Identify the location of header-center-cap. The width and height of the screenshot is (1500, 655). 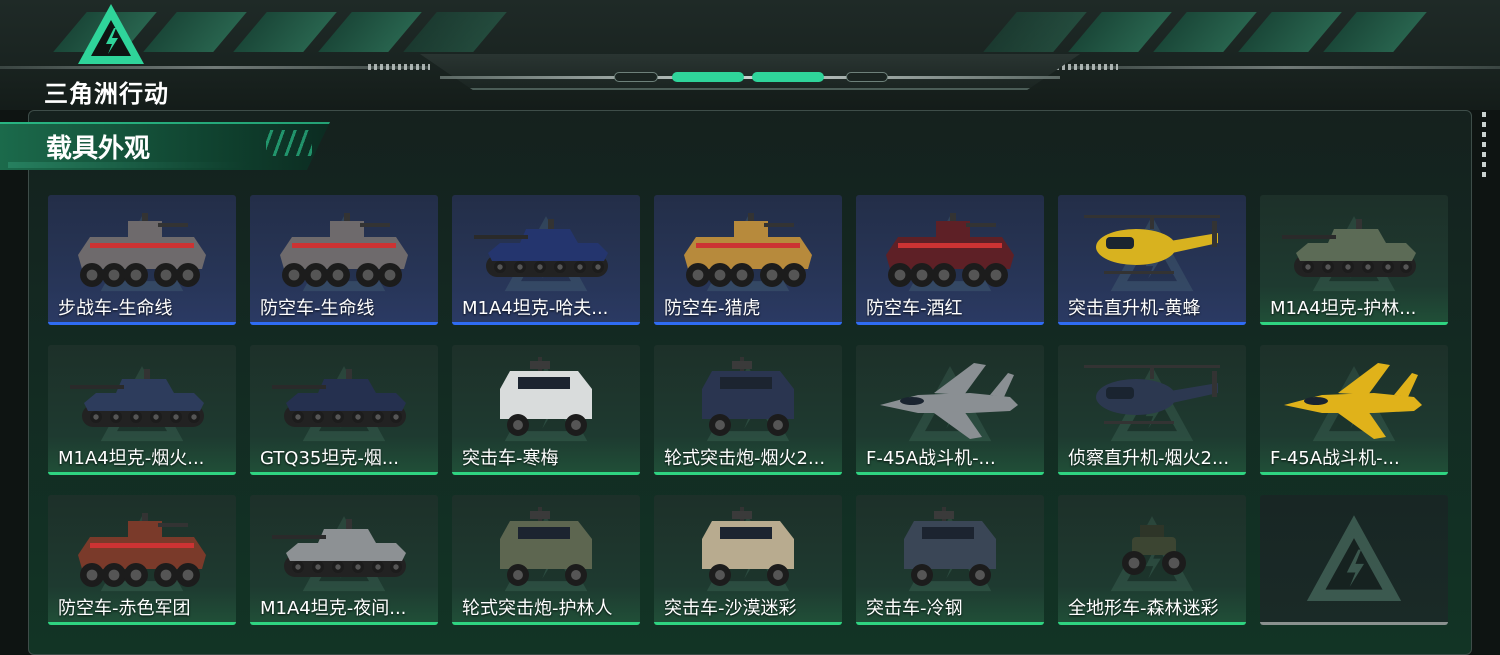
(750, 72).